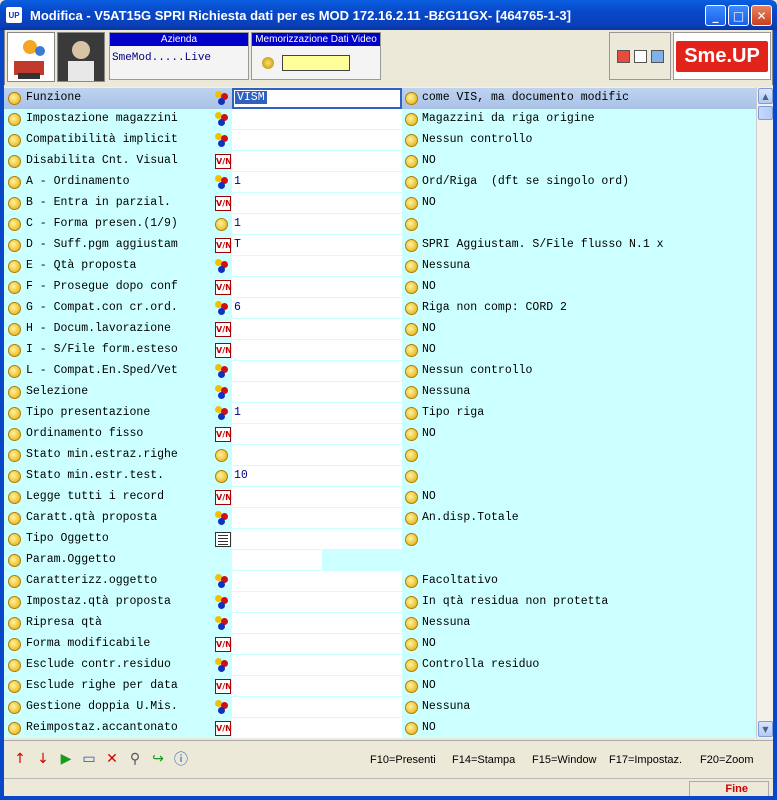  I want to click on table-row: Tipo Oggetto, so click(380, 539).